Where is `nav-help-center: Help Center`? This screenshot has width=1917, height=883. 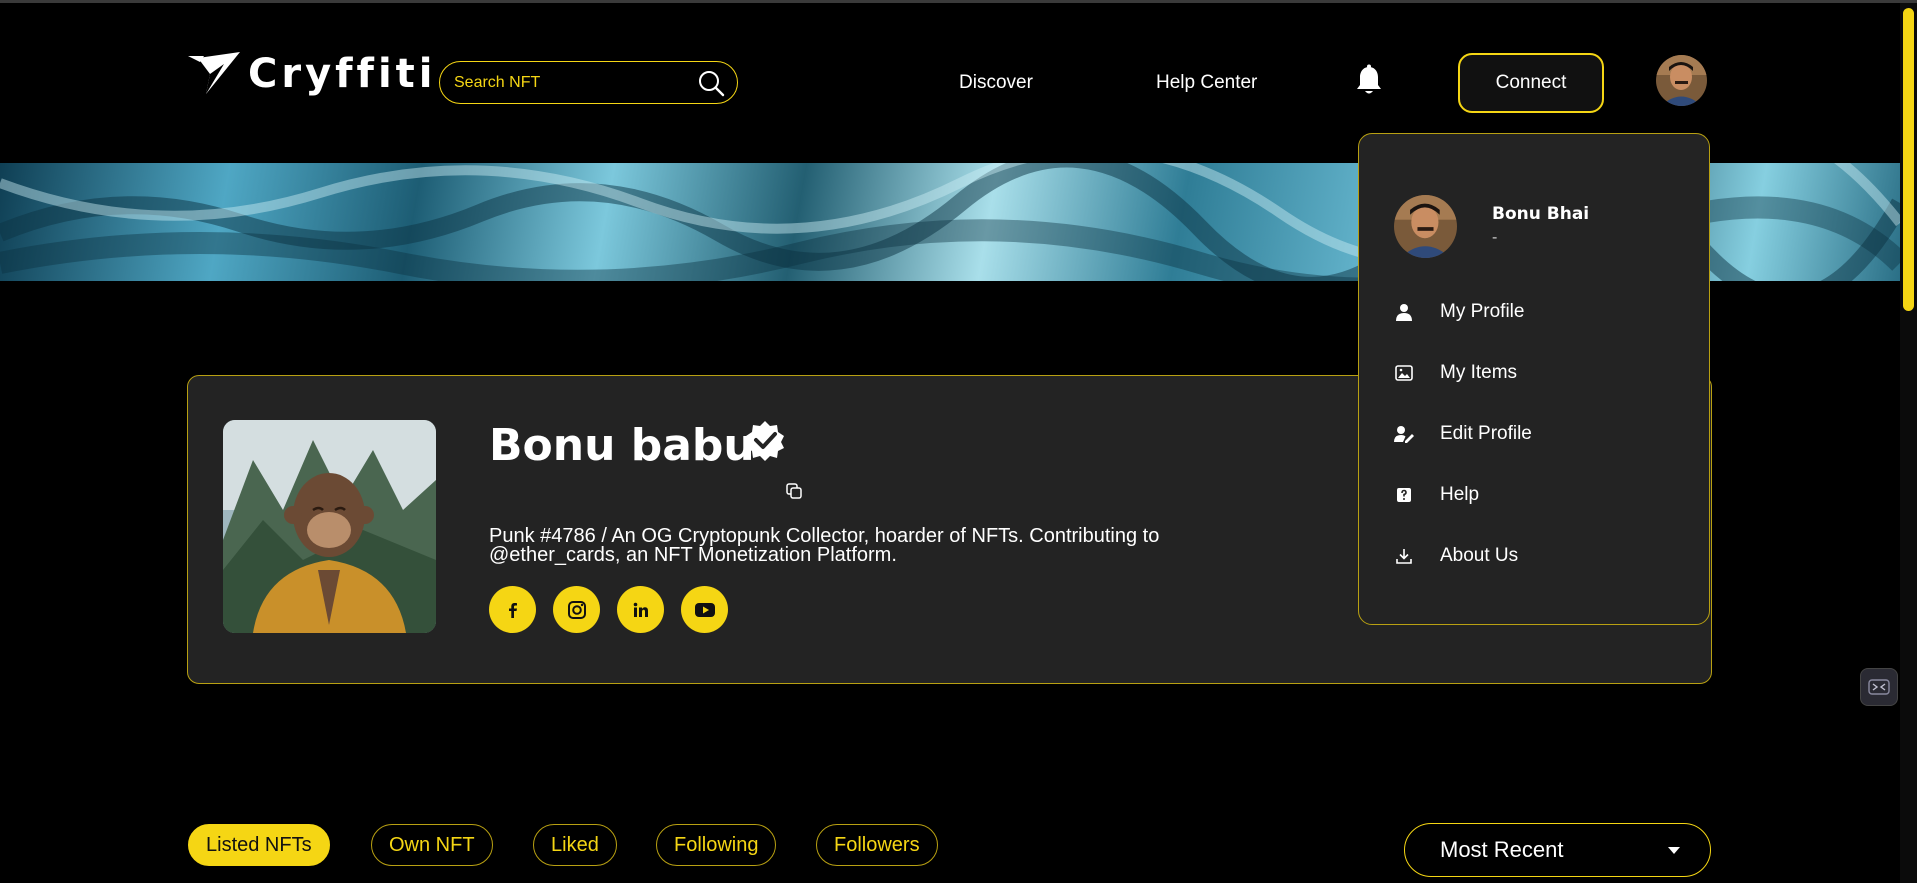 nav-help-center: Help Center is located at coordinates (1206, 83).